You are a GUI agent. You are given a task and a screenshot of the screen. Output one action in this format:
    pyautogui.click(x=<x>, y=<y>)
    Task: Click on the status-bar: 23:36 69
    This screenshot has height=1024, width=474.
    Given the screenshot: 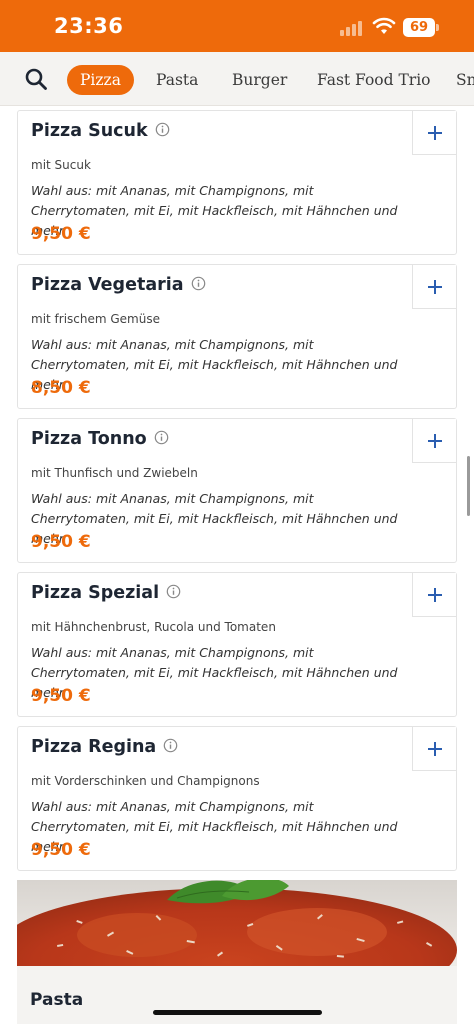 What is the action you would take?
    pyautogui.click(x=237, y=26)
    